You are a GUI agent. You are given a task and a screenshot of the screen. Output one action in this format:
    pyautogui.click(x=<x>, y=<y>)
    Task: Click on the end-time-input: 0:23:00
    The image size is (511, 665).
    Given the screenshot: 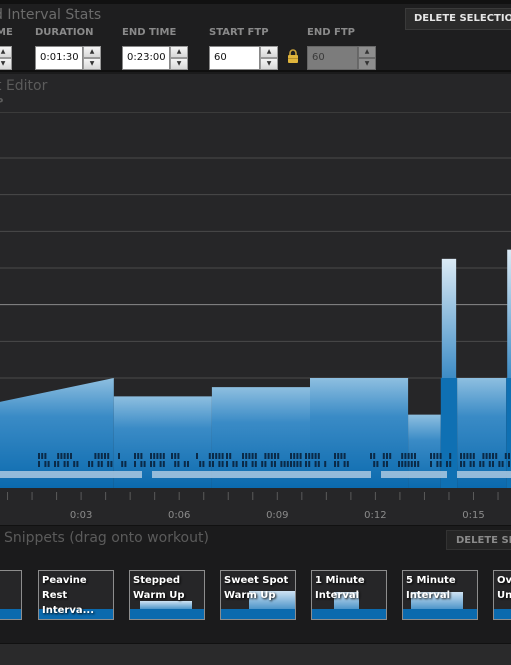 What is the action you would take?
    pyautogui.click(x=146, y=58)
    